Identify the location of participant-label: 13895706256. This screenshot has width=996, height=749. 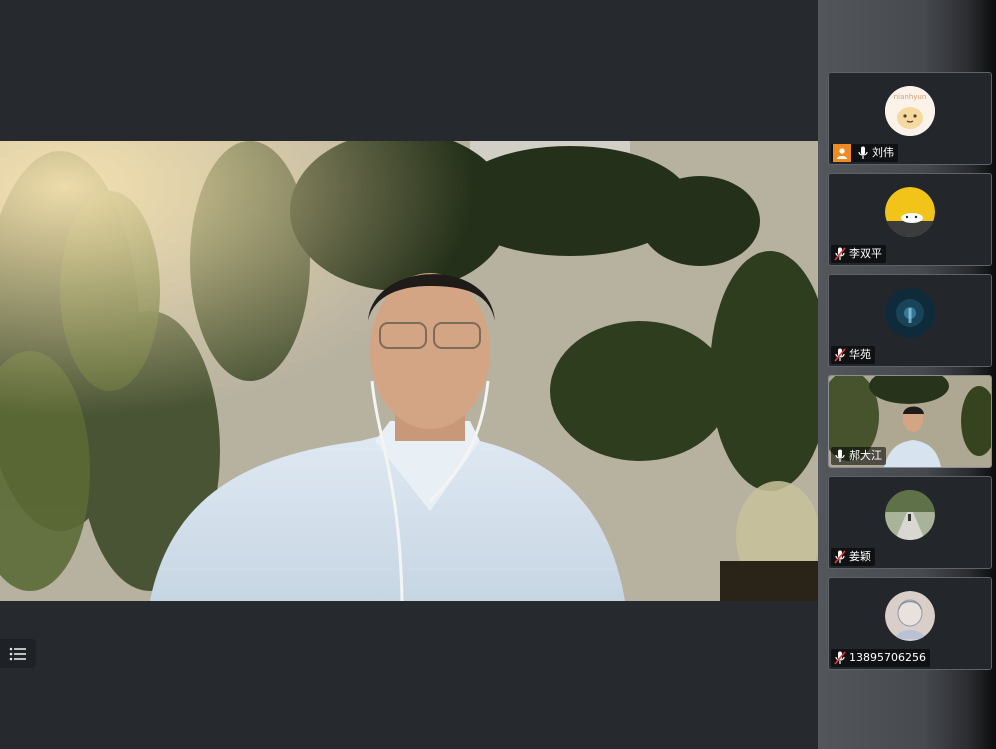
(880, 658).